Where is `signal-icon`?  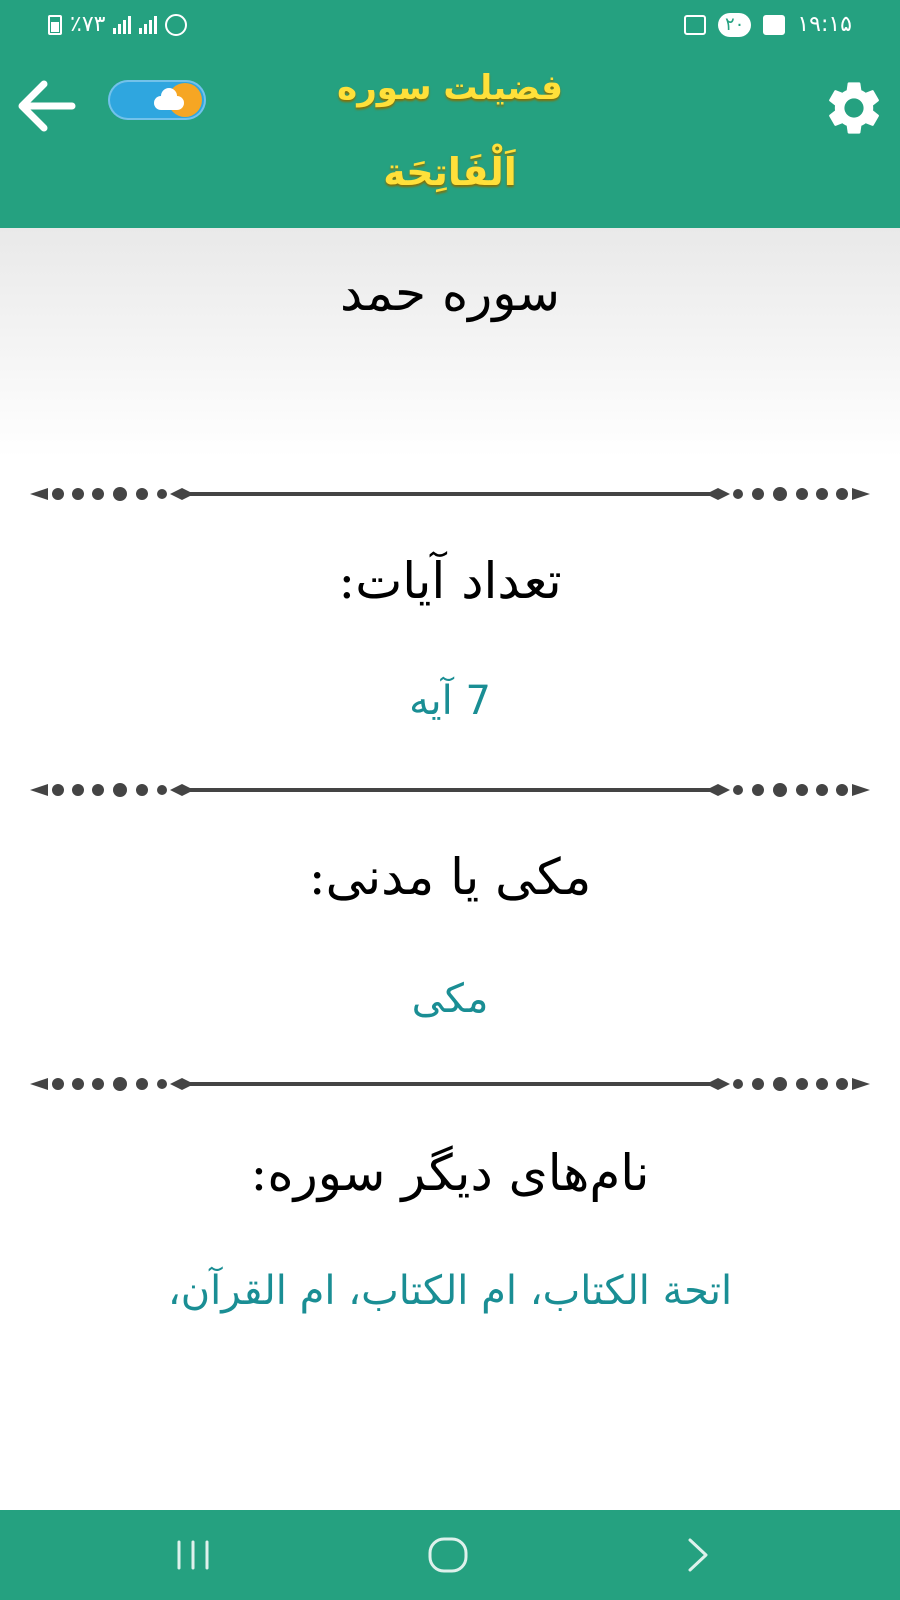 signal-icon is located at coordinates (122, 24).